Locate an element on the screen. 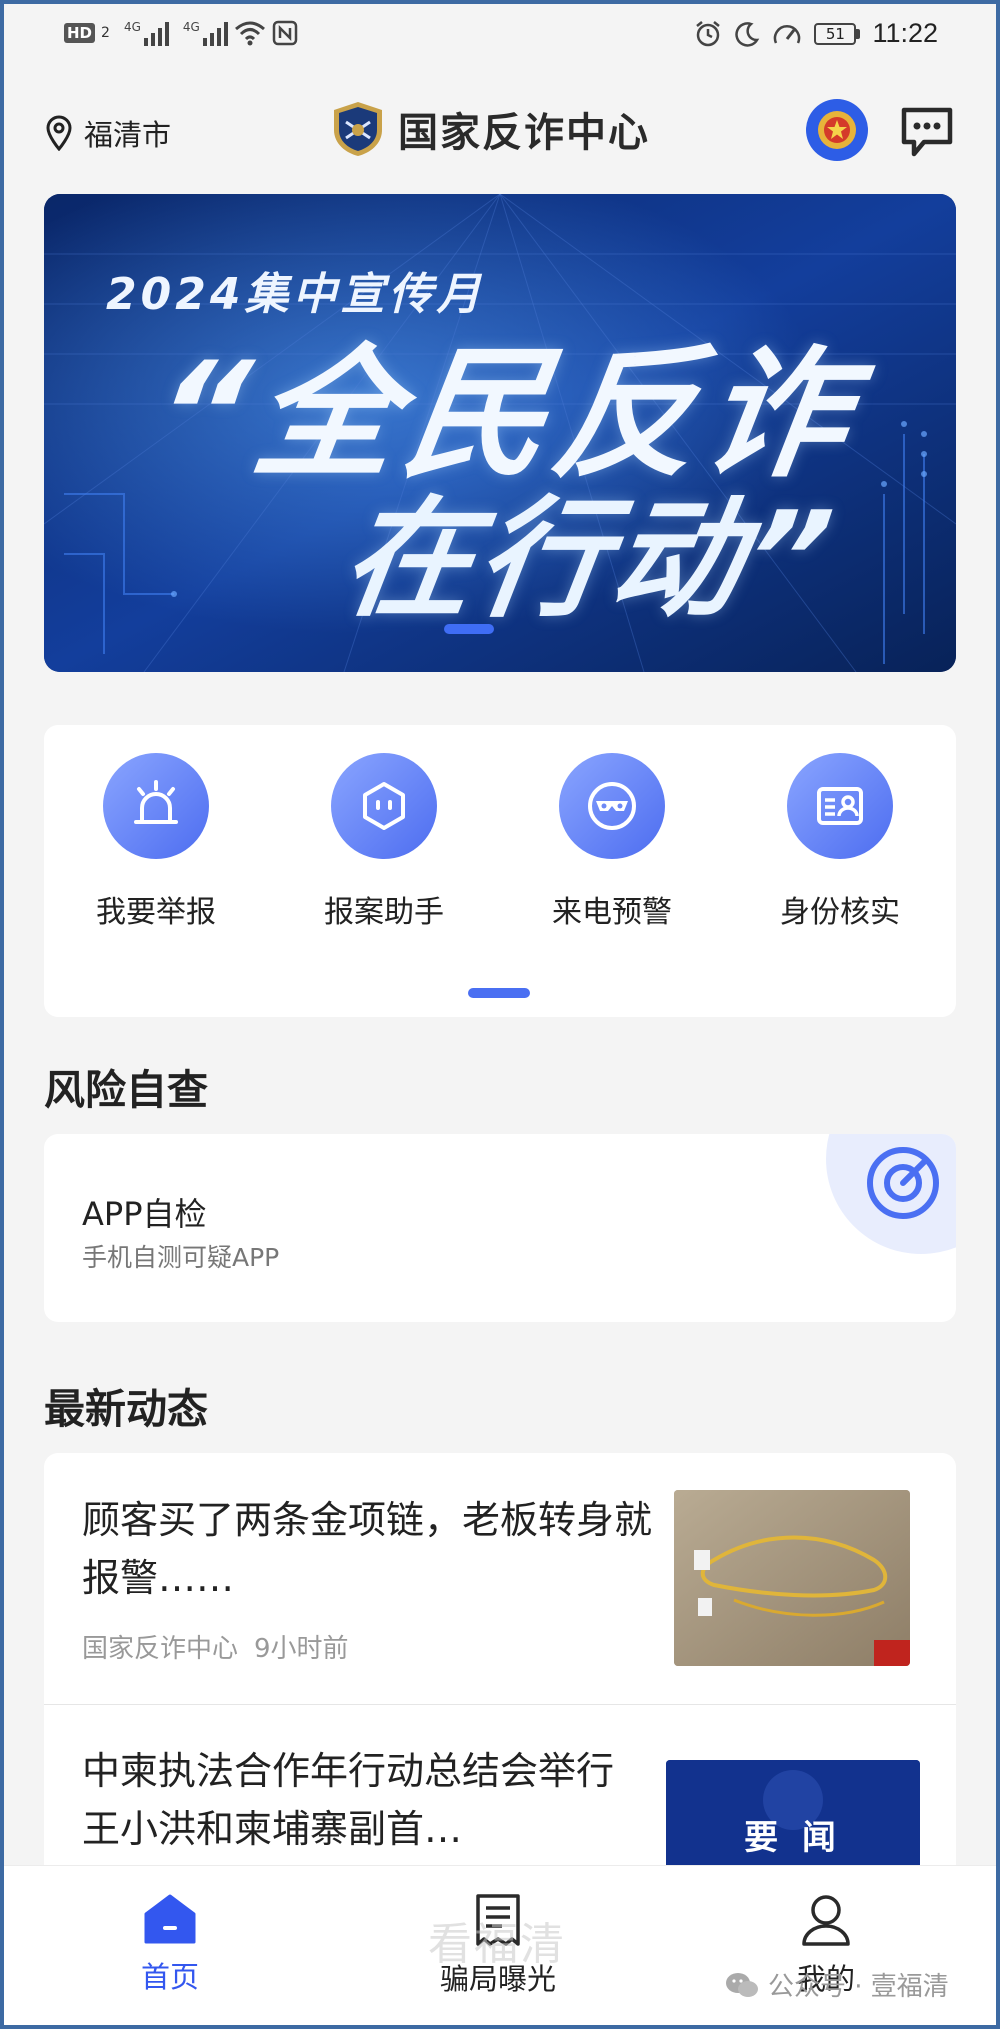 The width and height of the screenshot is (1000, 2029). message-icon is located at coordinates (927, 131).